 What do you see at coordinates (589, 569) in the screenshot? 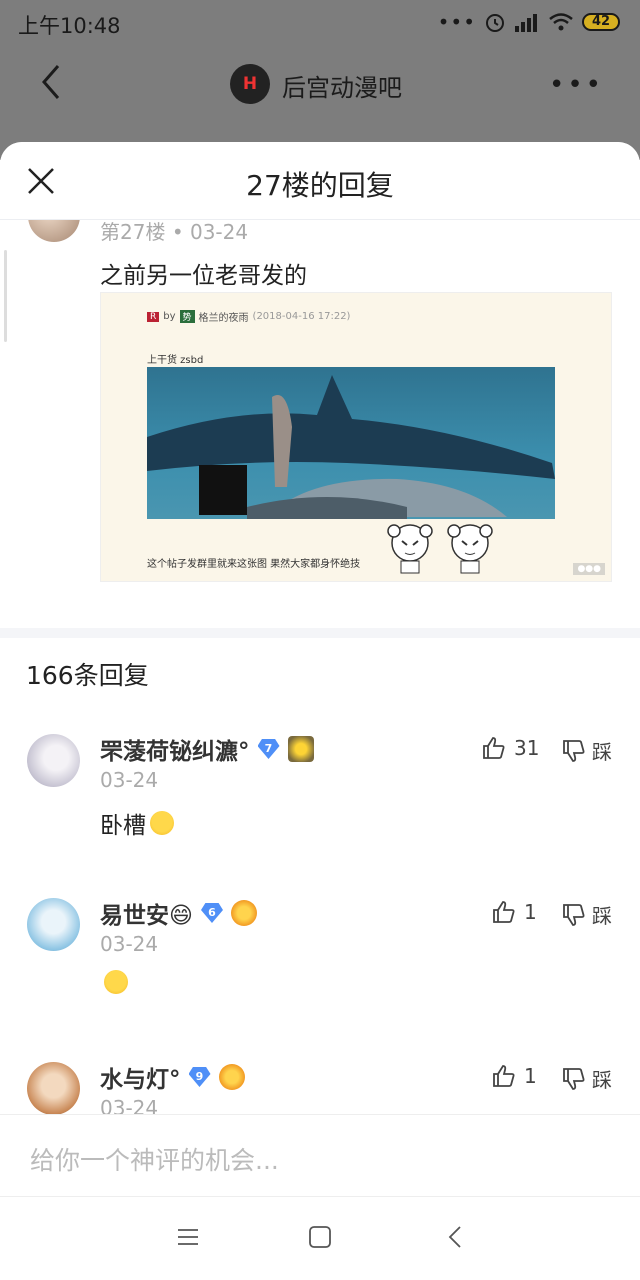
I see `image-watermark: ●●●` at bounding box center [589, 569].